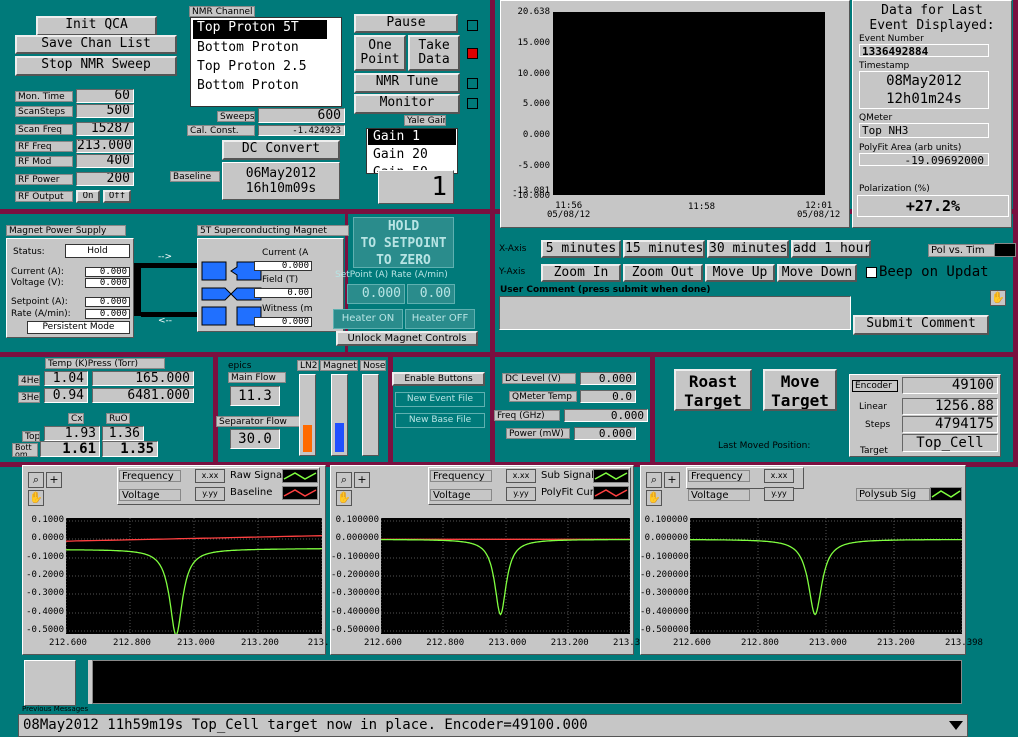  Describe the element at coordinates (96, 26) in the screenshot. I see `init-qca-button: Init QCA` at that location.